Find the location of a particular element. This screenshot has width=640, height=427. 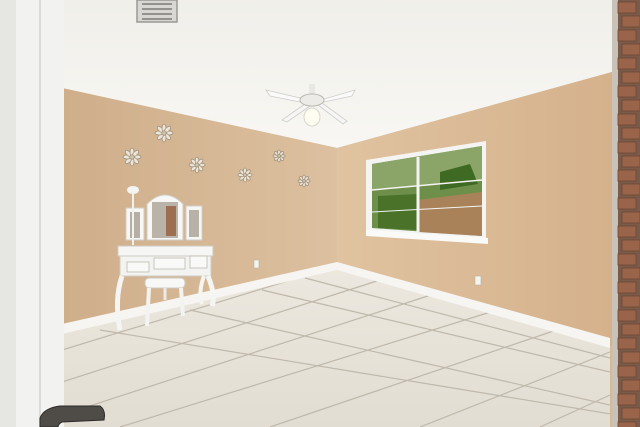

door-frame is located at coordinates (32, 213).